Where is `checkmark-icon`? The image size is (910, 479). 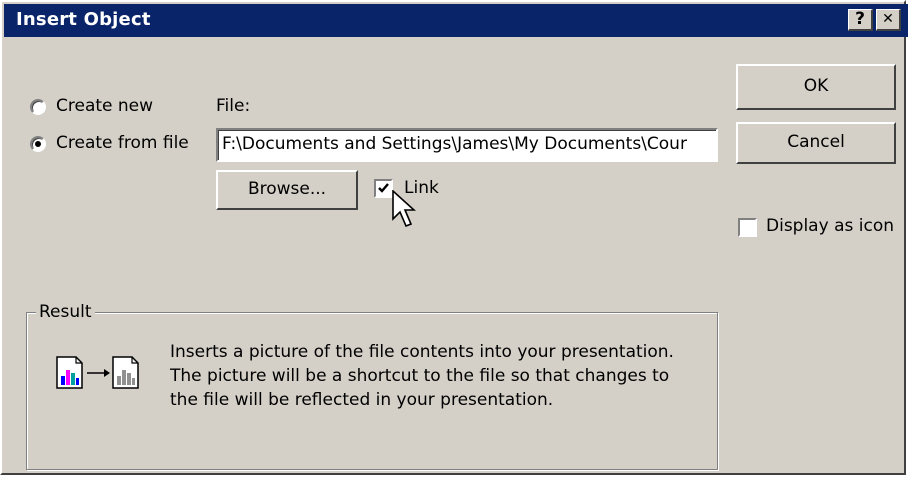
checkmark-icon is located at coordinates (383, 188).